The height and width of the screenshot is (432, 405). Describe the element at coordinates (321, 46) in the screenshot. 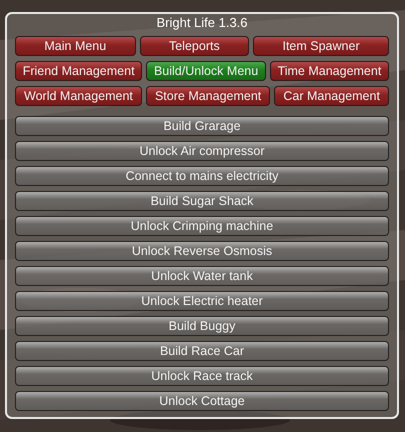

I see `menu-tab: Item Spawner` at that location.